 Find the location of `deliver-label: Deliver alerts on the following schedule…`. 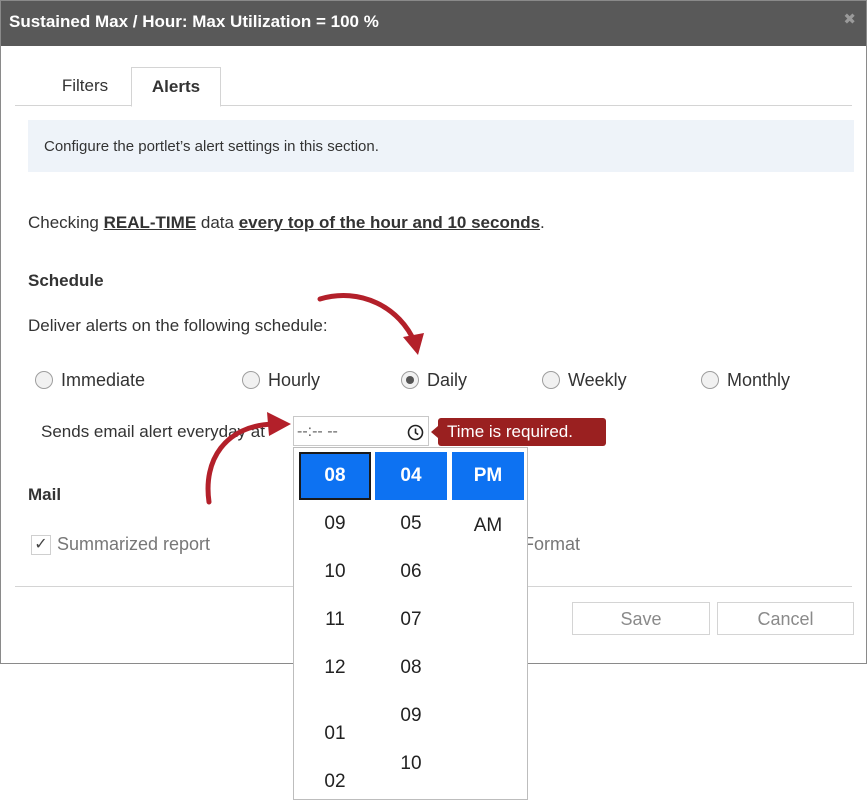

deliver-label: Deliver alerts on the following schedule… is located at coordinates (178, 325).